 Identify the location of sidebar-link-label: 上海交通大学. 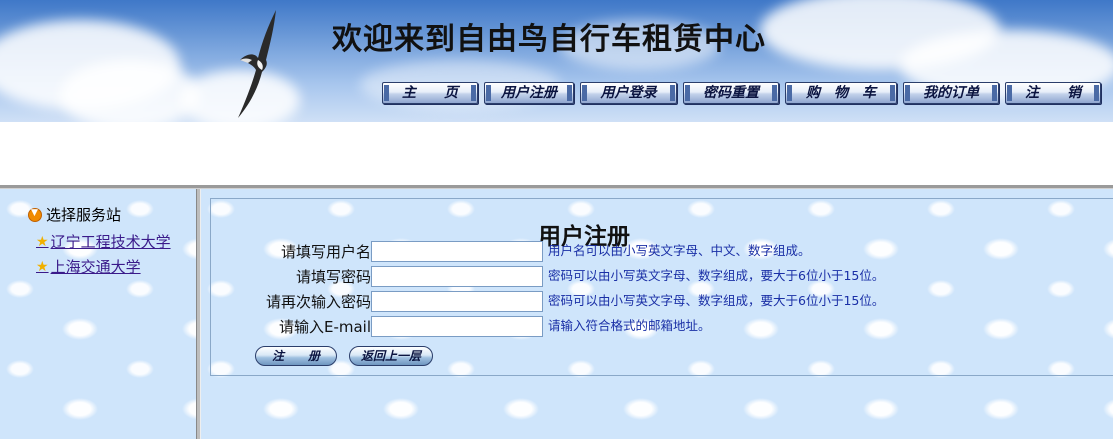
(96, 266).